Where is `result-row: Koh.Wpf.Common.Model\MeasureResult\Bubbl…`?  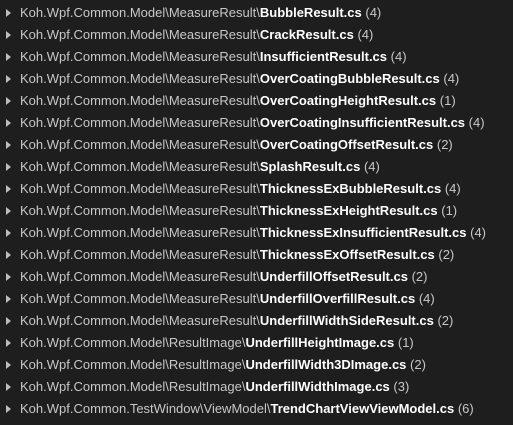
result-row: Koh.Wpf.Common.Model\MeasureResult\Bubbl… is located at coordinates (256, 13).